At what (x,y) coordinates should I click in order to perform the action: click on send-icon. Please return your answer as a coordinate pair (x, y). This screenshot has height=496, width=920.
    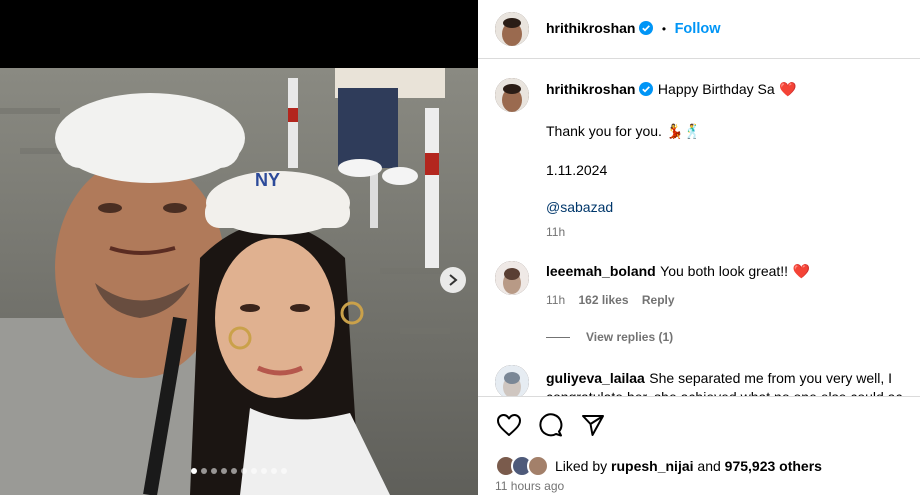
    Looking at the image, I should click on (593, 425).